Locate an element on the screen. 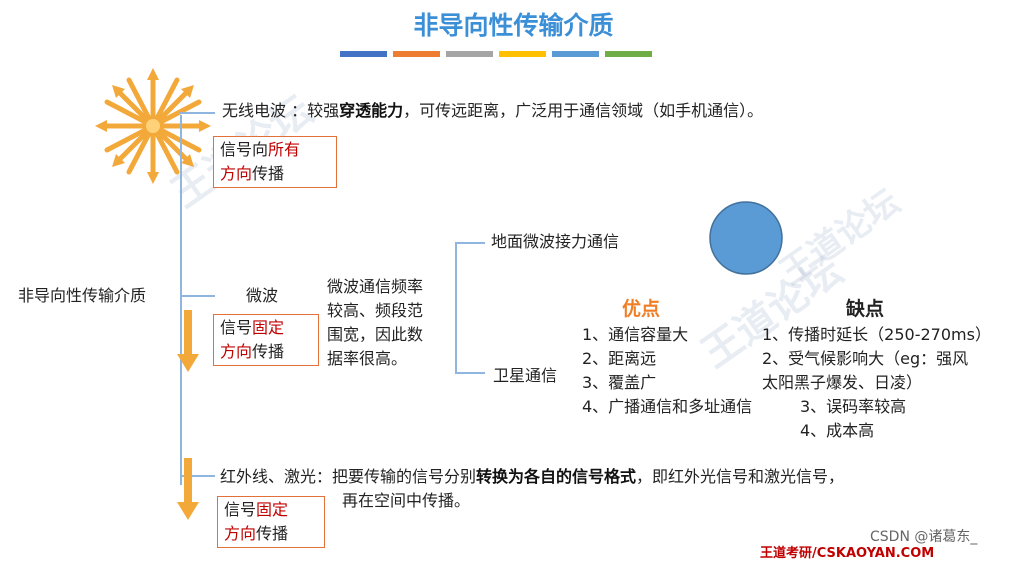  cons-item: 太阳黑子爆发、日凌） is located at coordinates (842, 382).